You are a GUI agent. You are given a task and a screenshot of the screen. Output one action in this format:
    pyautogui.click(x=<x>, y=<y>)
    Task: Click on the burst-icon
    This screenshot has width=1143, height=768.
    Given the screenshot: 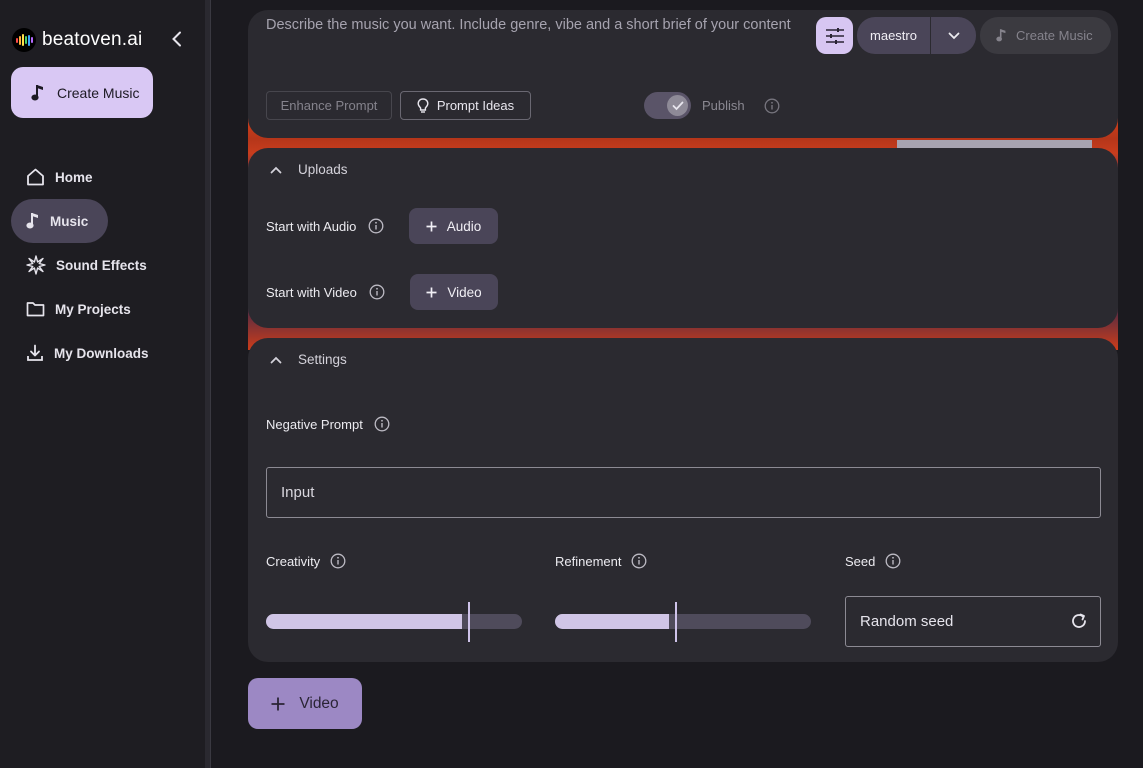 What is the action you would take?
    pyautogui.click(x=36, y=265)
    